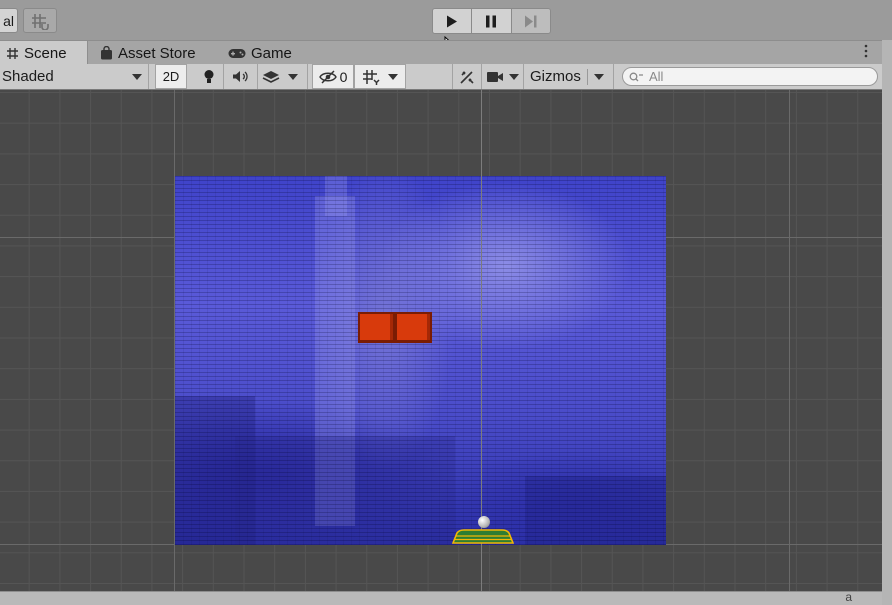 Image resolution: width=892 pixels, height=605 pixels. I want to click on pause-button, so click(492, 21).